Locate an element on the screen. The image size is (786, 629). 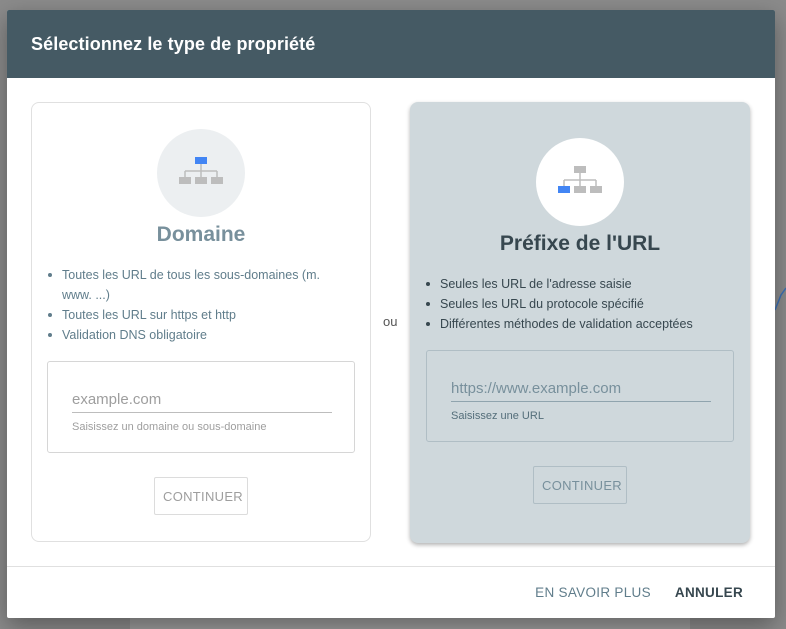
url-input-box: Saisissez une URL is located at coordinates (580, 396).